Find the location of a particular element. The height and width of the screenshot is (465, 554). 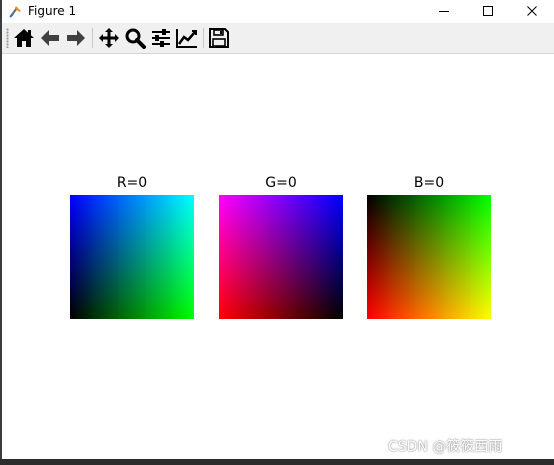

edit-axis-button is located at coordinates (187, 38).